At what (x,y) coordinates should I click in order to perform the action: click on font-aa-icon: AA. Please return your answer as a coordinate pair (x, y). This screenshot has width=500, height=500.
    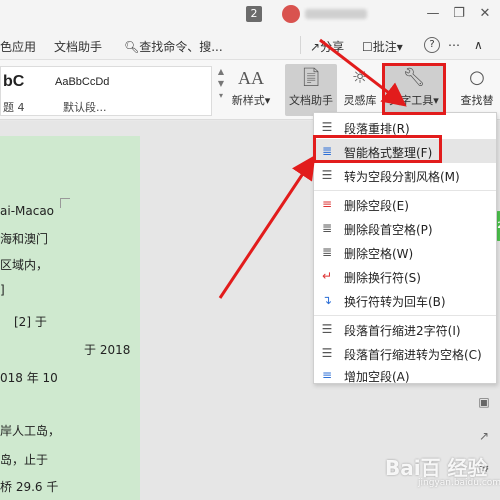
    Looking at the image, I should click on (251, 78).